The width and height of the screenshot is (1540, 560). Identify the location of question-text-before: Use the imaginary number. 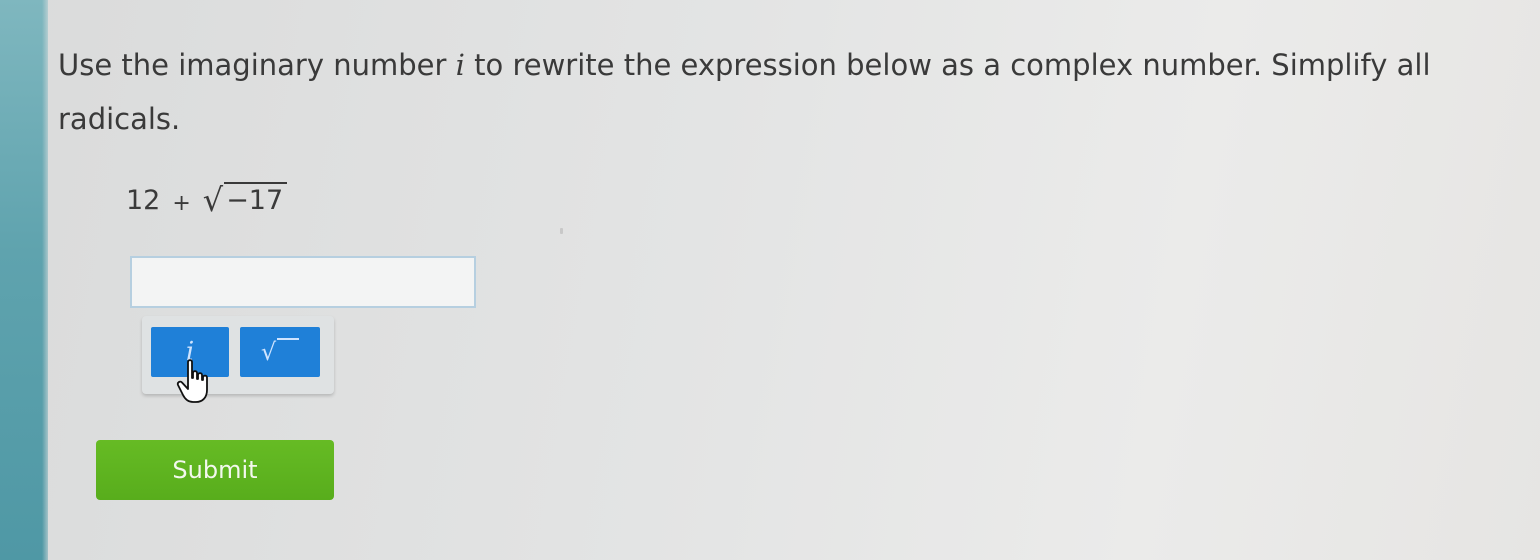
(257, 65).